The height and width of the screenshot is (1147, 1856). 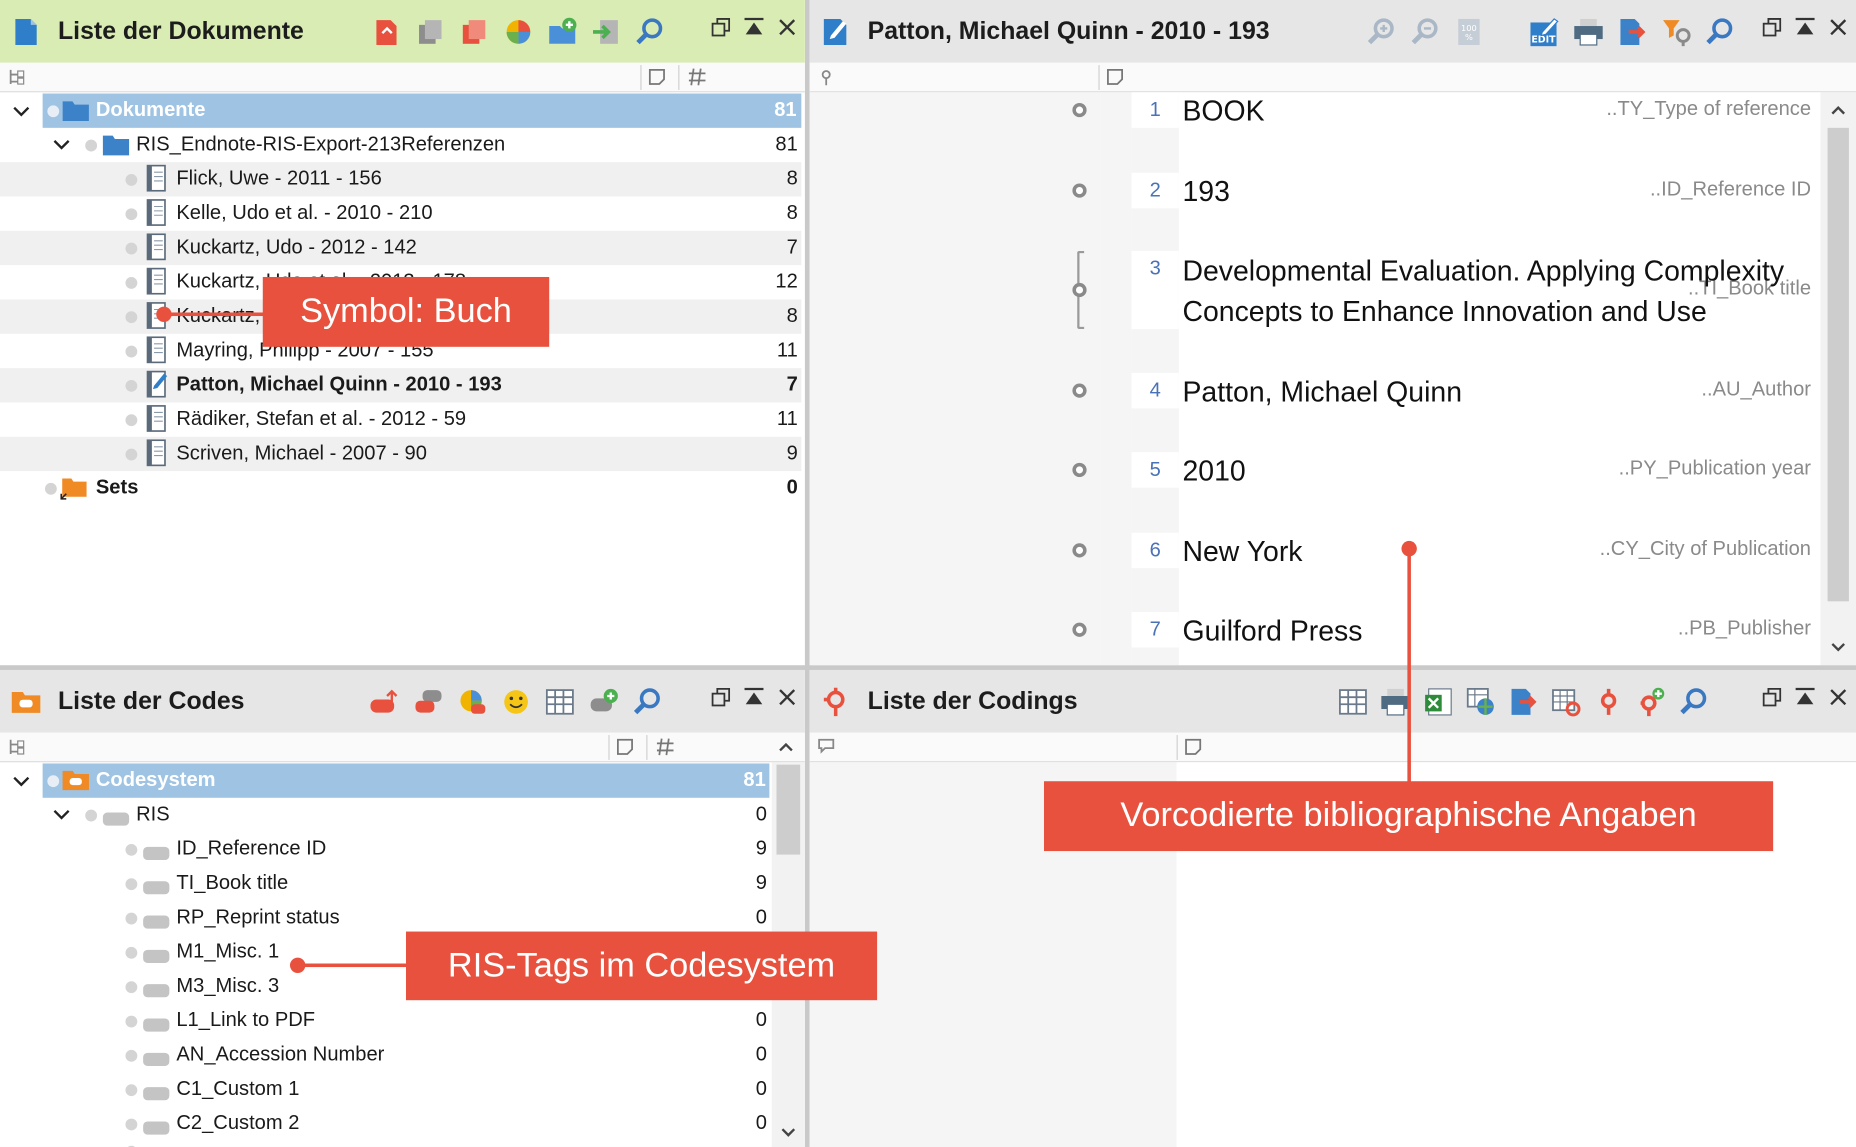 What do you see at coordinates (400, 213) in the screenshot?
I see `tree-item-document: Kelle, Udo et al. - 2010 - 210 8` at bounding box center [400, 213].